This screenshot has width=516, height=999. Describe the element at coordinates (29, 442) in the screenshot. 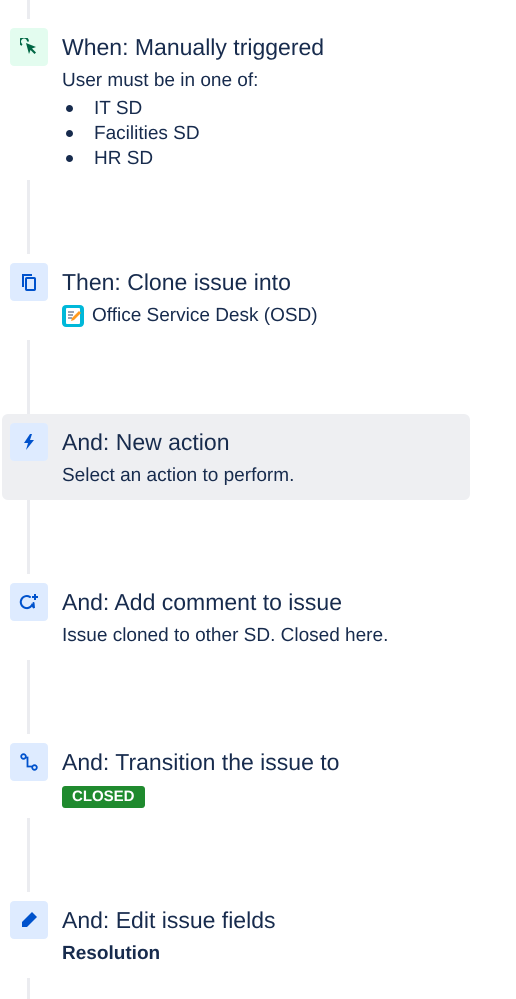

I see `lightning-icon` at that location.